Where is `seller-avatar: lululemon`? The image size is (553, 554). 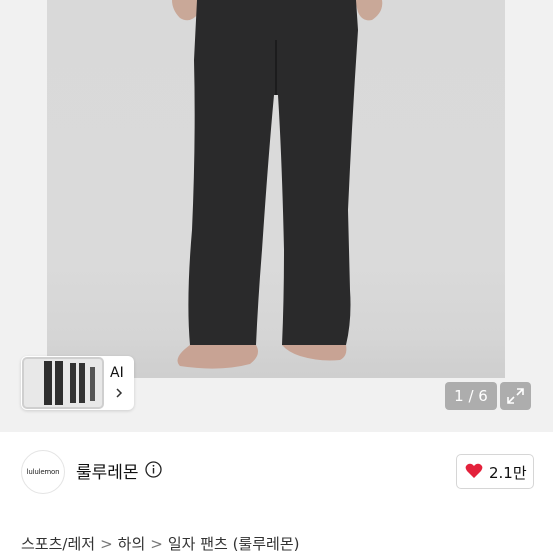
seller-avatar: lululemon is located at coordinates (43, 472).